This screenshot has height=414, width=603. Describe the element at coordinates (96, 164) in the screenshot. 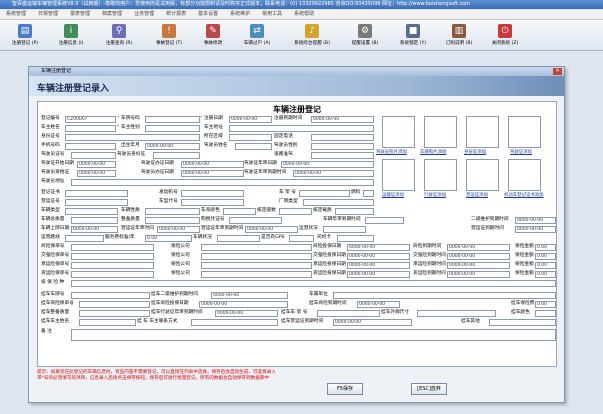

I see `license-start-input: 0000-00-00` at that location.